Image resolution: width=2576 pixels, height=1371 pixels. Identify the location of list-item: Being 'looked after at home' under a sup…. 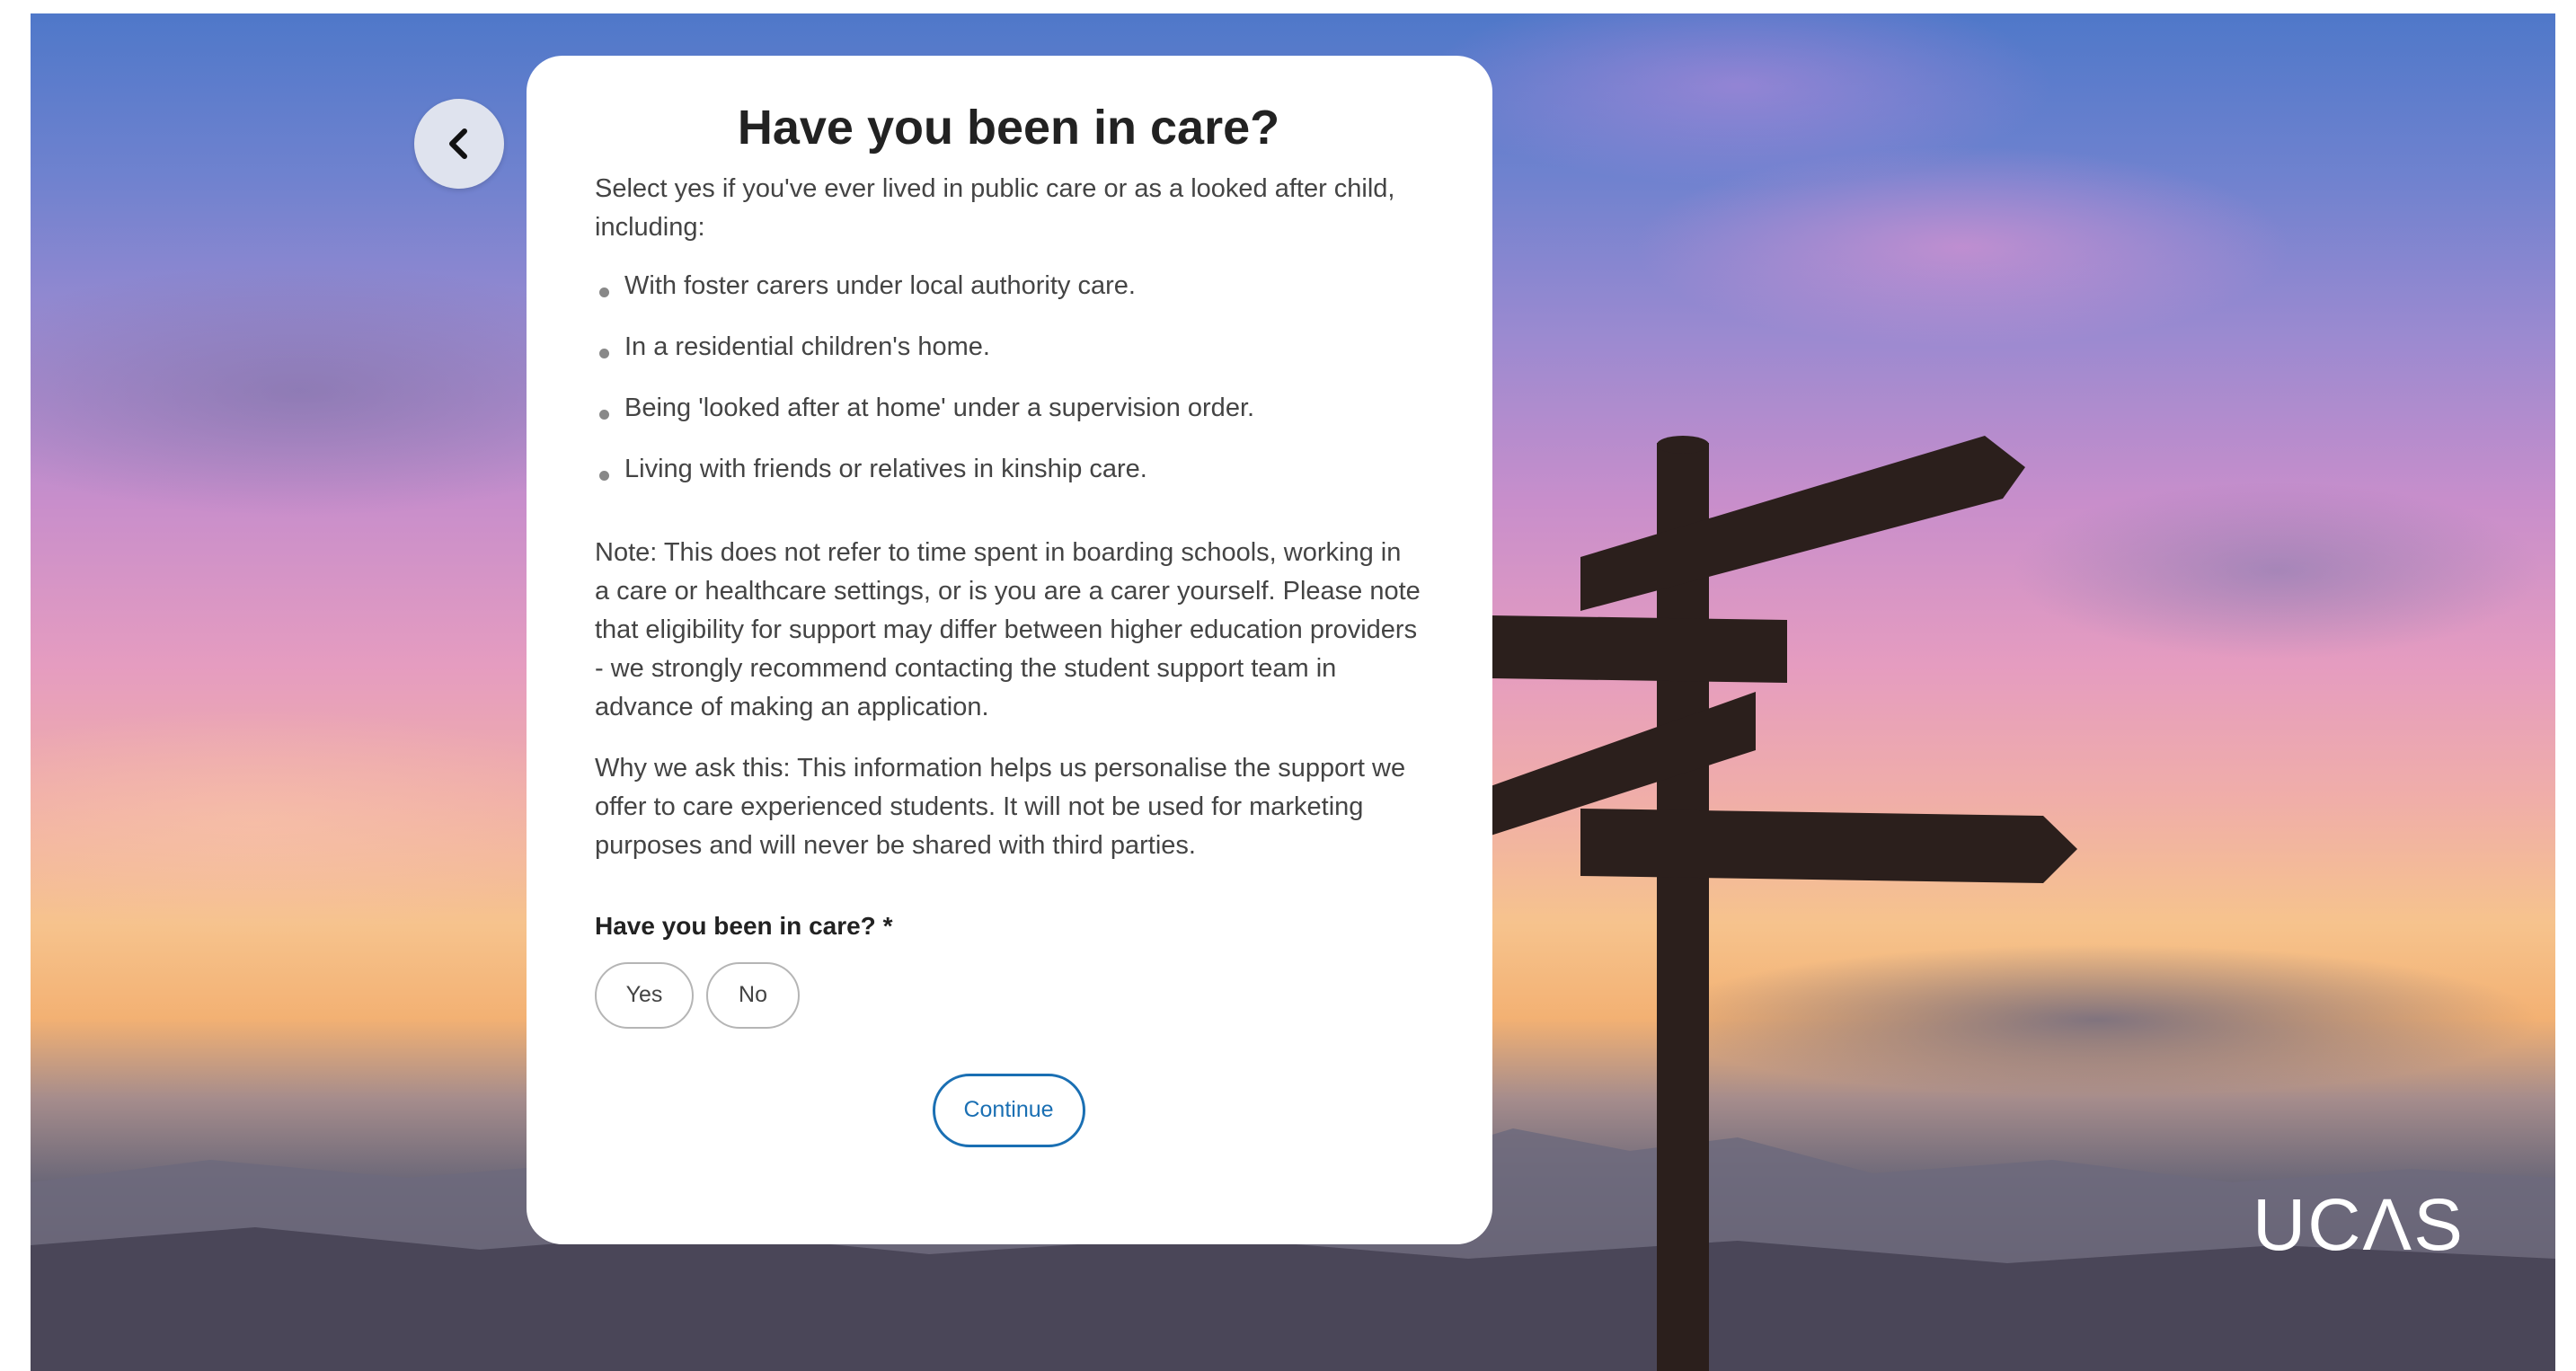
(1008, 408).